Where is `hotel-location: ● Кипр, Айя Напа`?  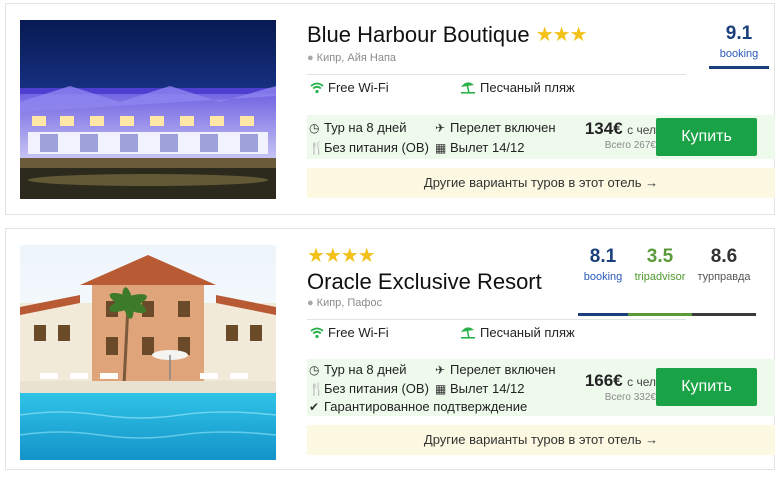 hotel-location: ● Кипр, Айя Напа is located at coordinates (351, 58).